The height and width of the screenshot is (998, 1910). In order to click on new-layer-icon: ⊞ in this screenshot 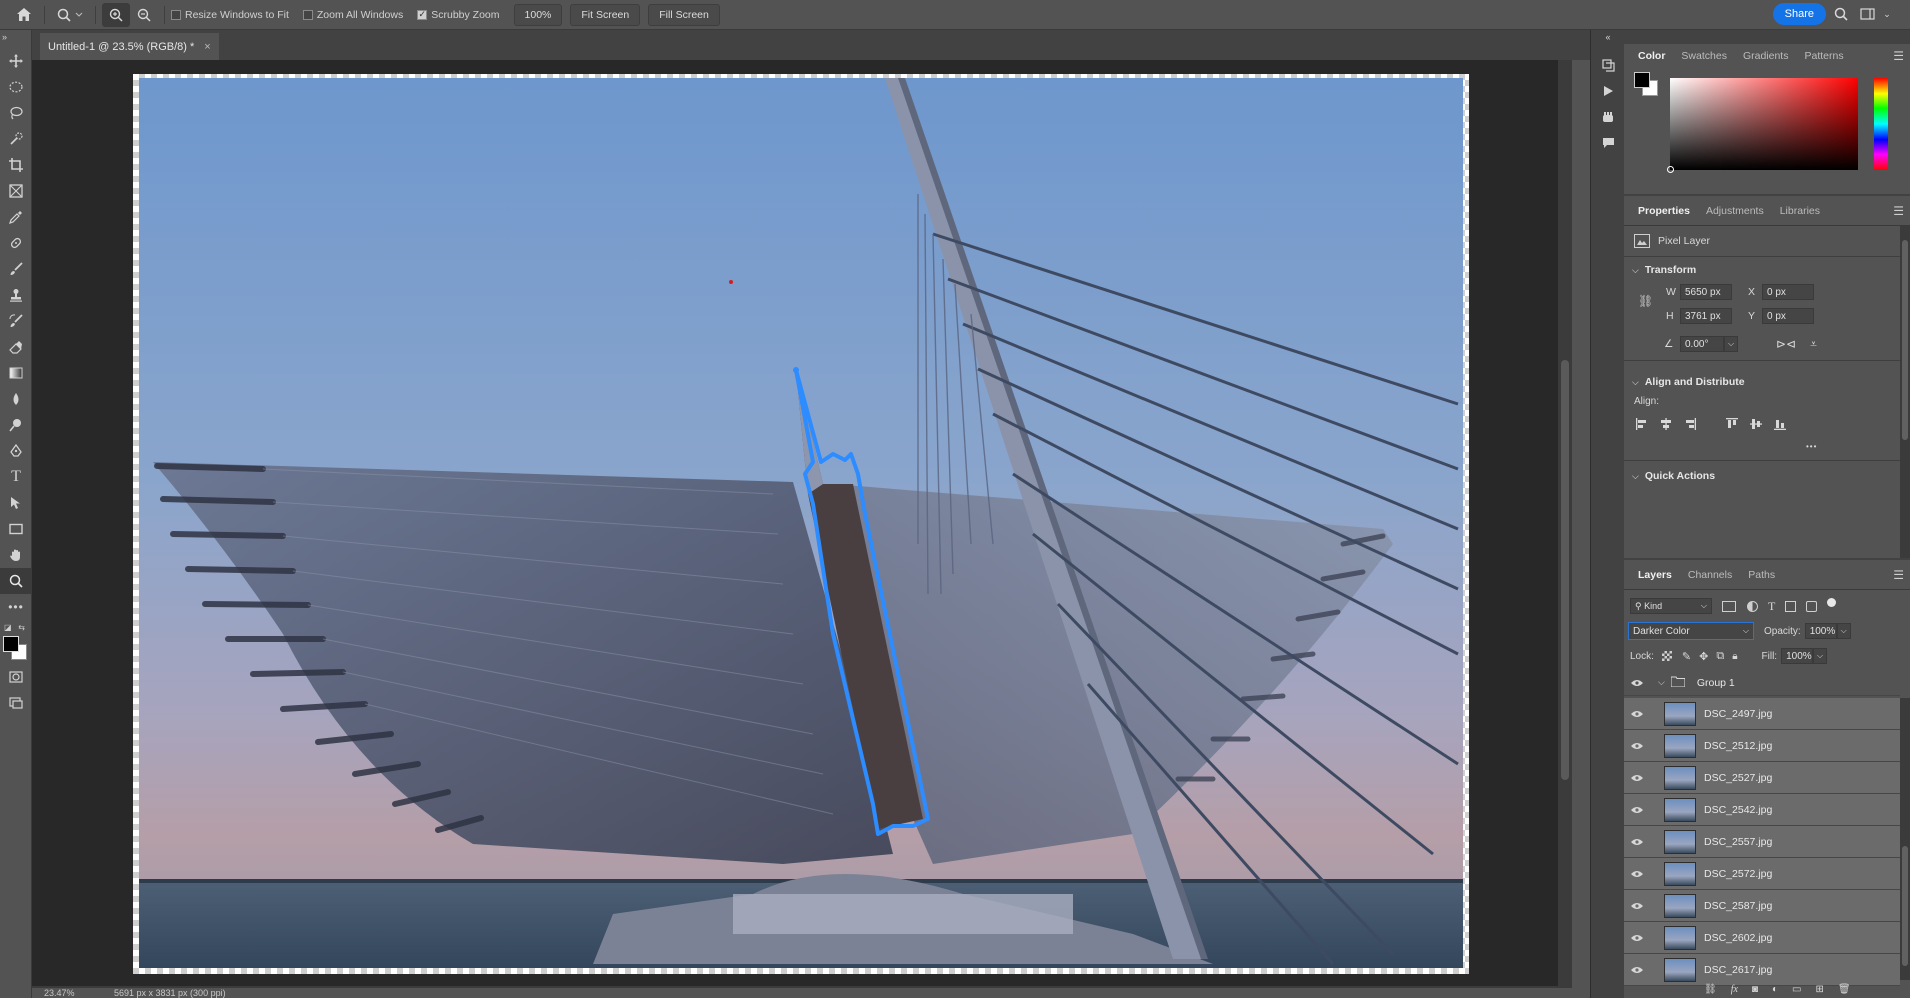, I will do `click(1819, 989)`.